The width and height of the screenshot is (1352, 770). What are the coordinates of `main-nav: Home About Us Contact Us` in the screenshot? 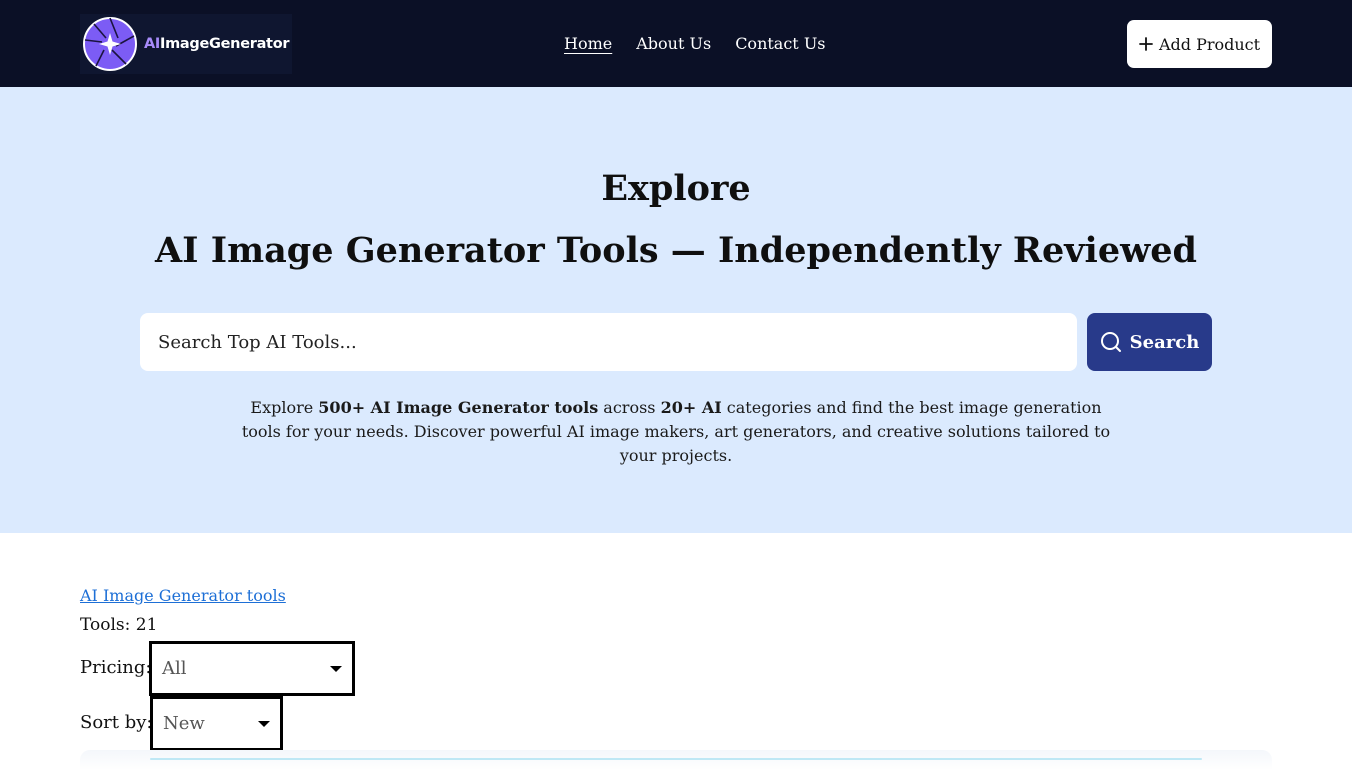 It's located at (695, 43).